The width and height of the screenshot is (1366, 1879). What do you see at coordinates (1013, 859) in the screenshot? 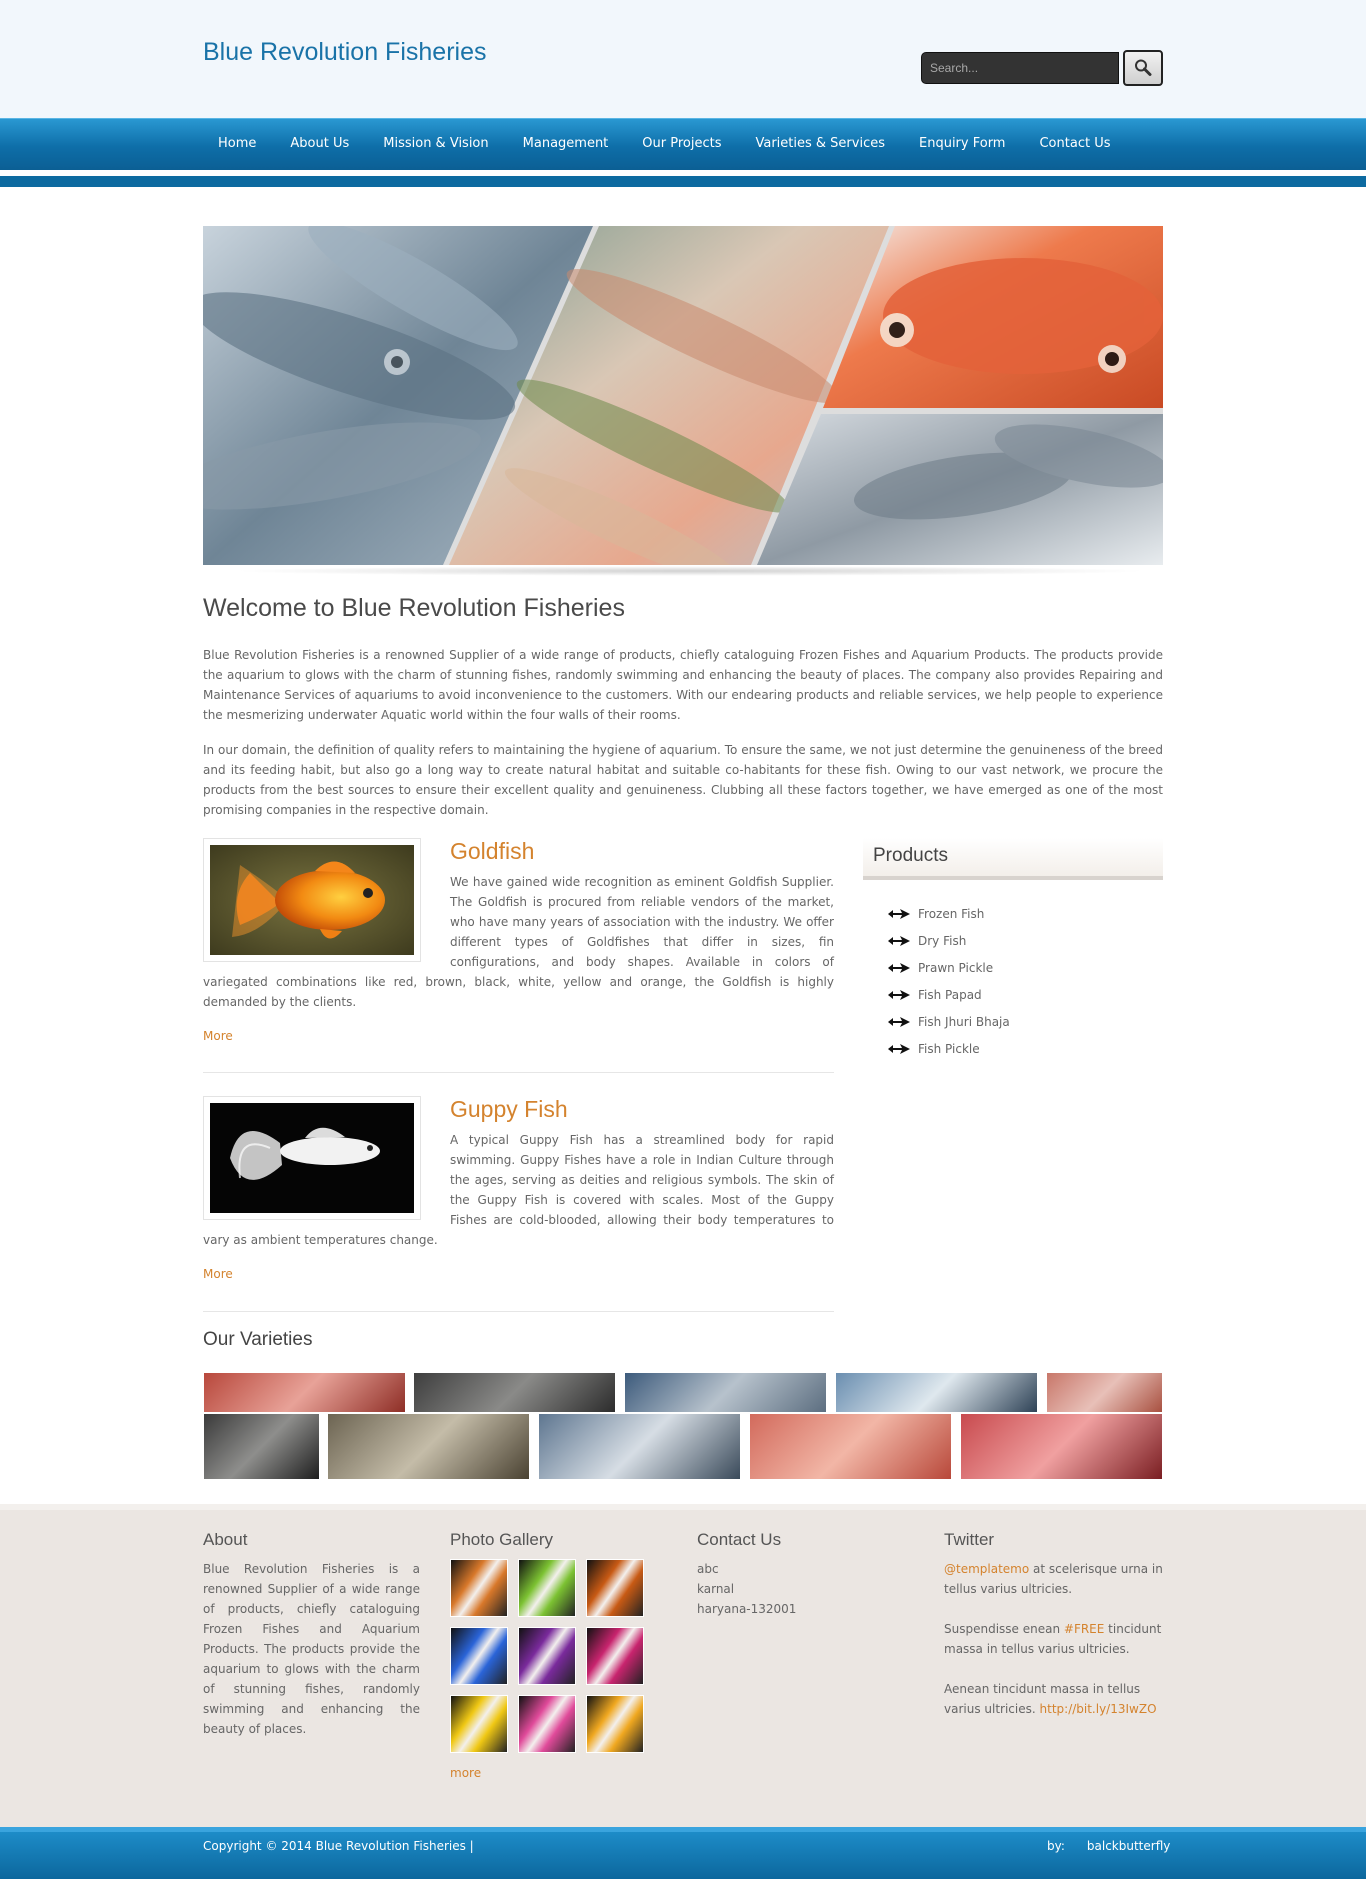
I see `sidebar-title: Products` at bounding box center [1013, 859].